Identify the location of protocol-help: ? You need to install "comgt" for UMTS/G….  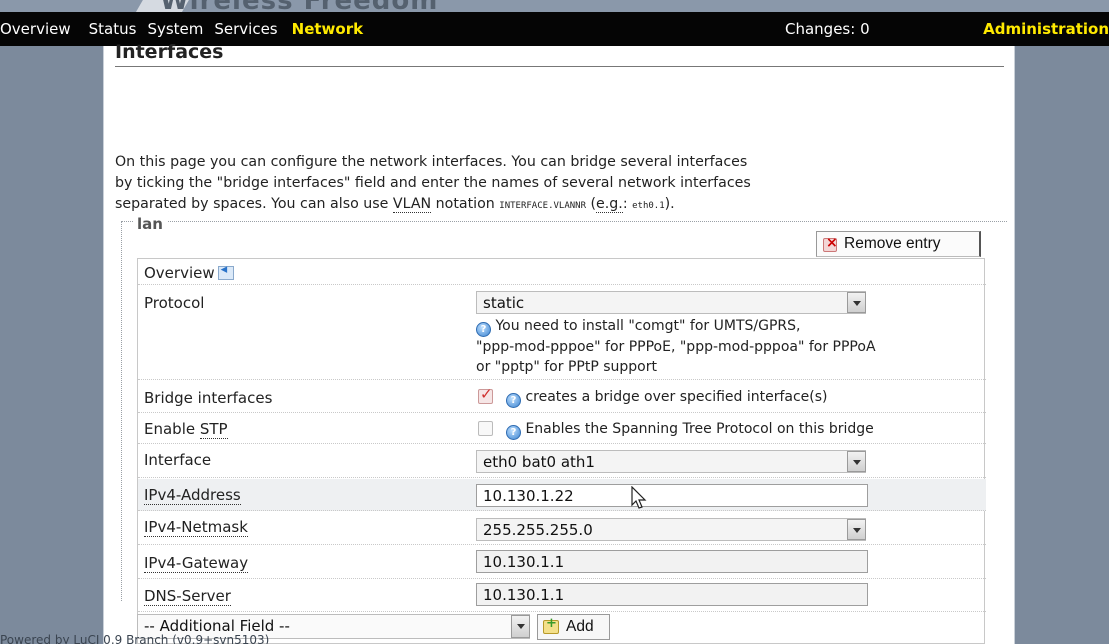
(726, 346).